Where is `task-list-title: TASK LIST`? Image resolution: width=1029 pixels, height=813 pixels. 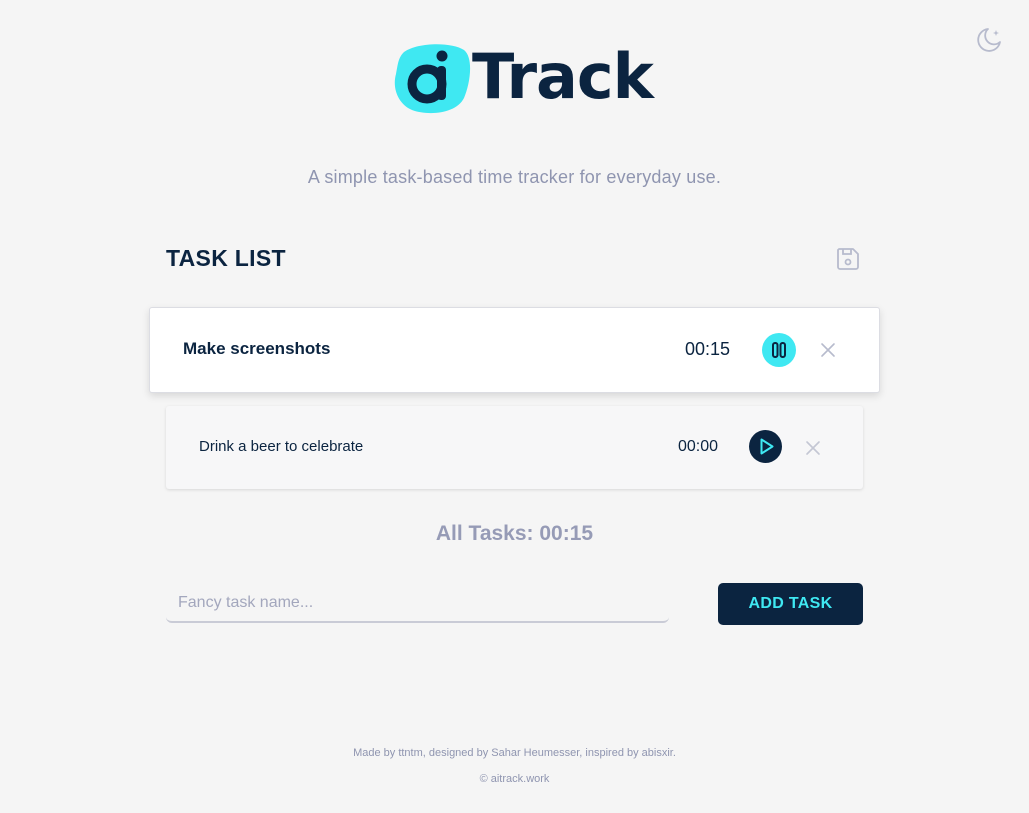
task-list-title: TASK LIST is located at coordinates (226, 258).